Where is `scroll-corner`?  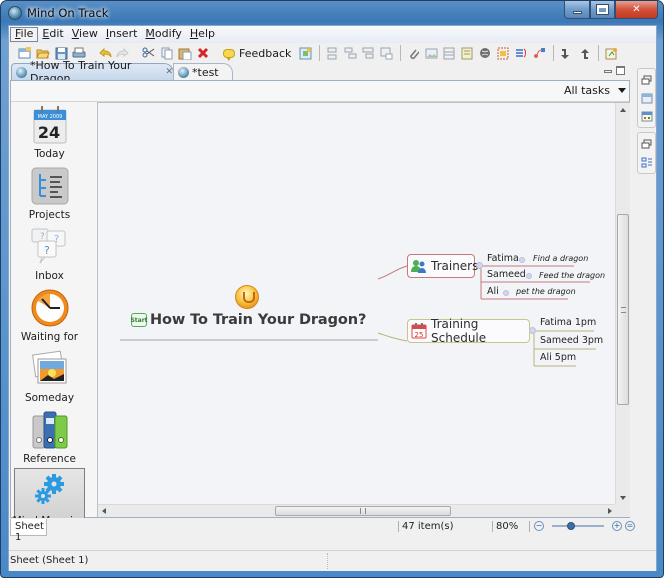 scroll-corner is located at coordinates (622, 510).